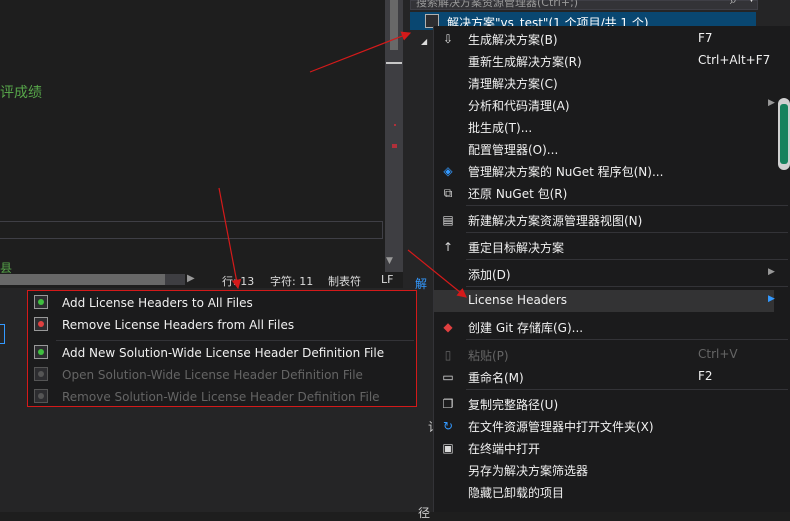  What do you see at coordinates (448, 171) in the screenshot?
I see `nuget-icon: ◈` at bounding box center [448, 171].